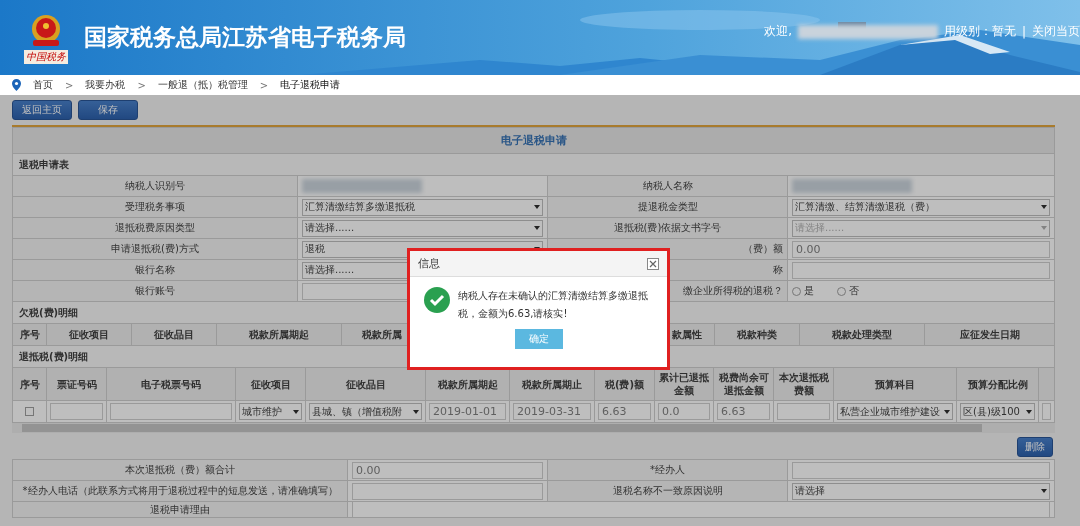 This screenshot has width=1080, height=526. Describe the element at coordinates (809, 291) in the screenshot. I see `radio-label: 是` at that location.